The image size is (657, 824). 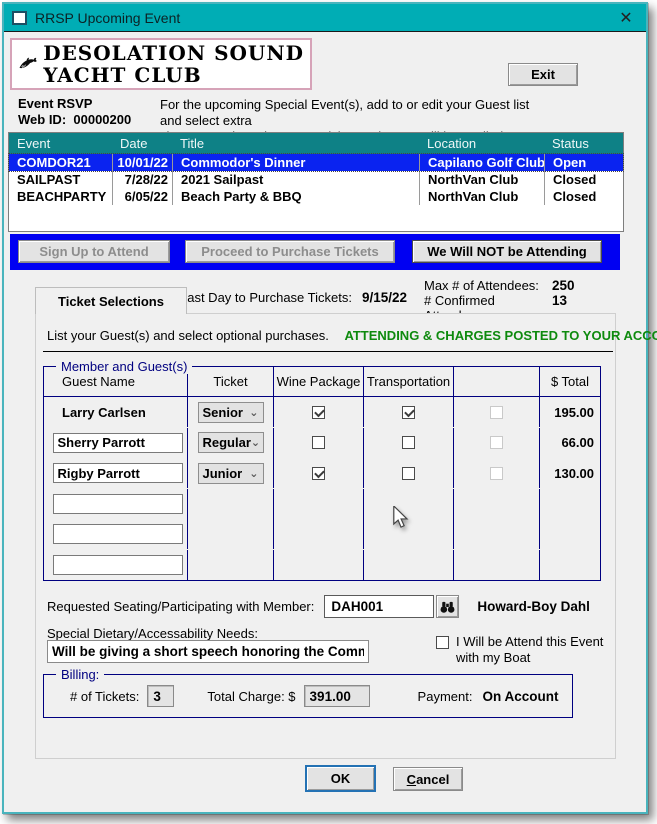 What do you see at coordinates (318, 473) in the screenshot?
I see `wine-checkbox-row3` at bounding box center [318, 473].